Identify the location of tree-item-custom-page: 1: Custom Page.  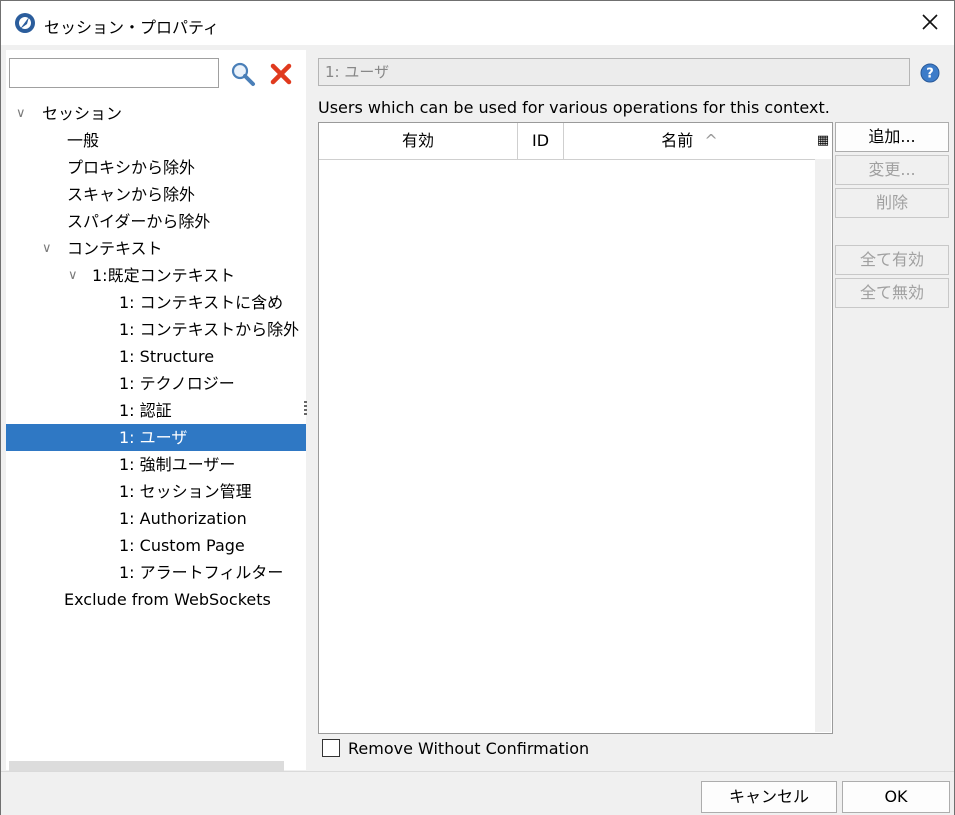
(156, 545).